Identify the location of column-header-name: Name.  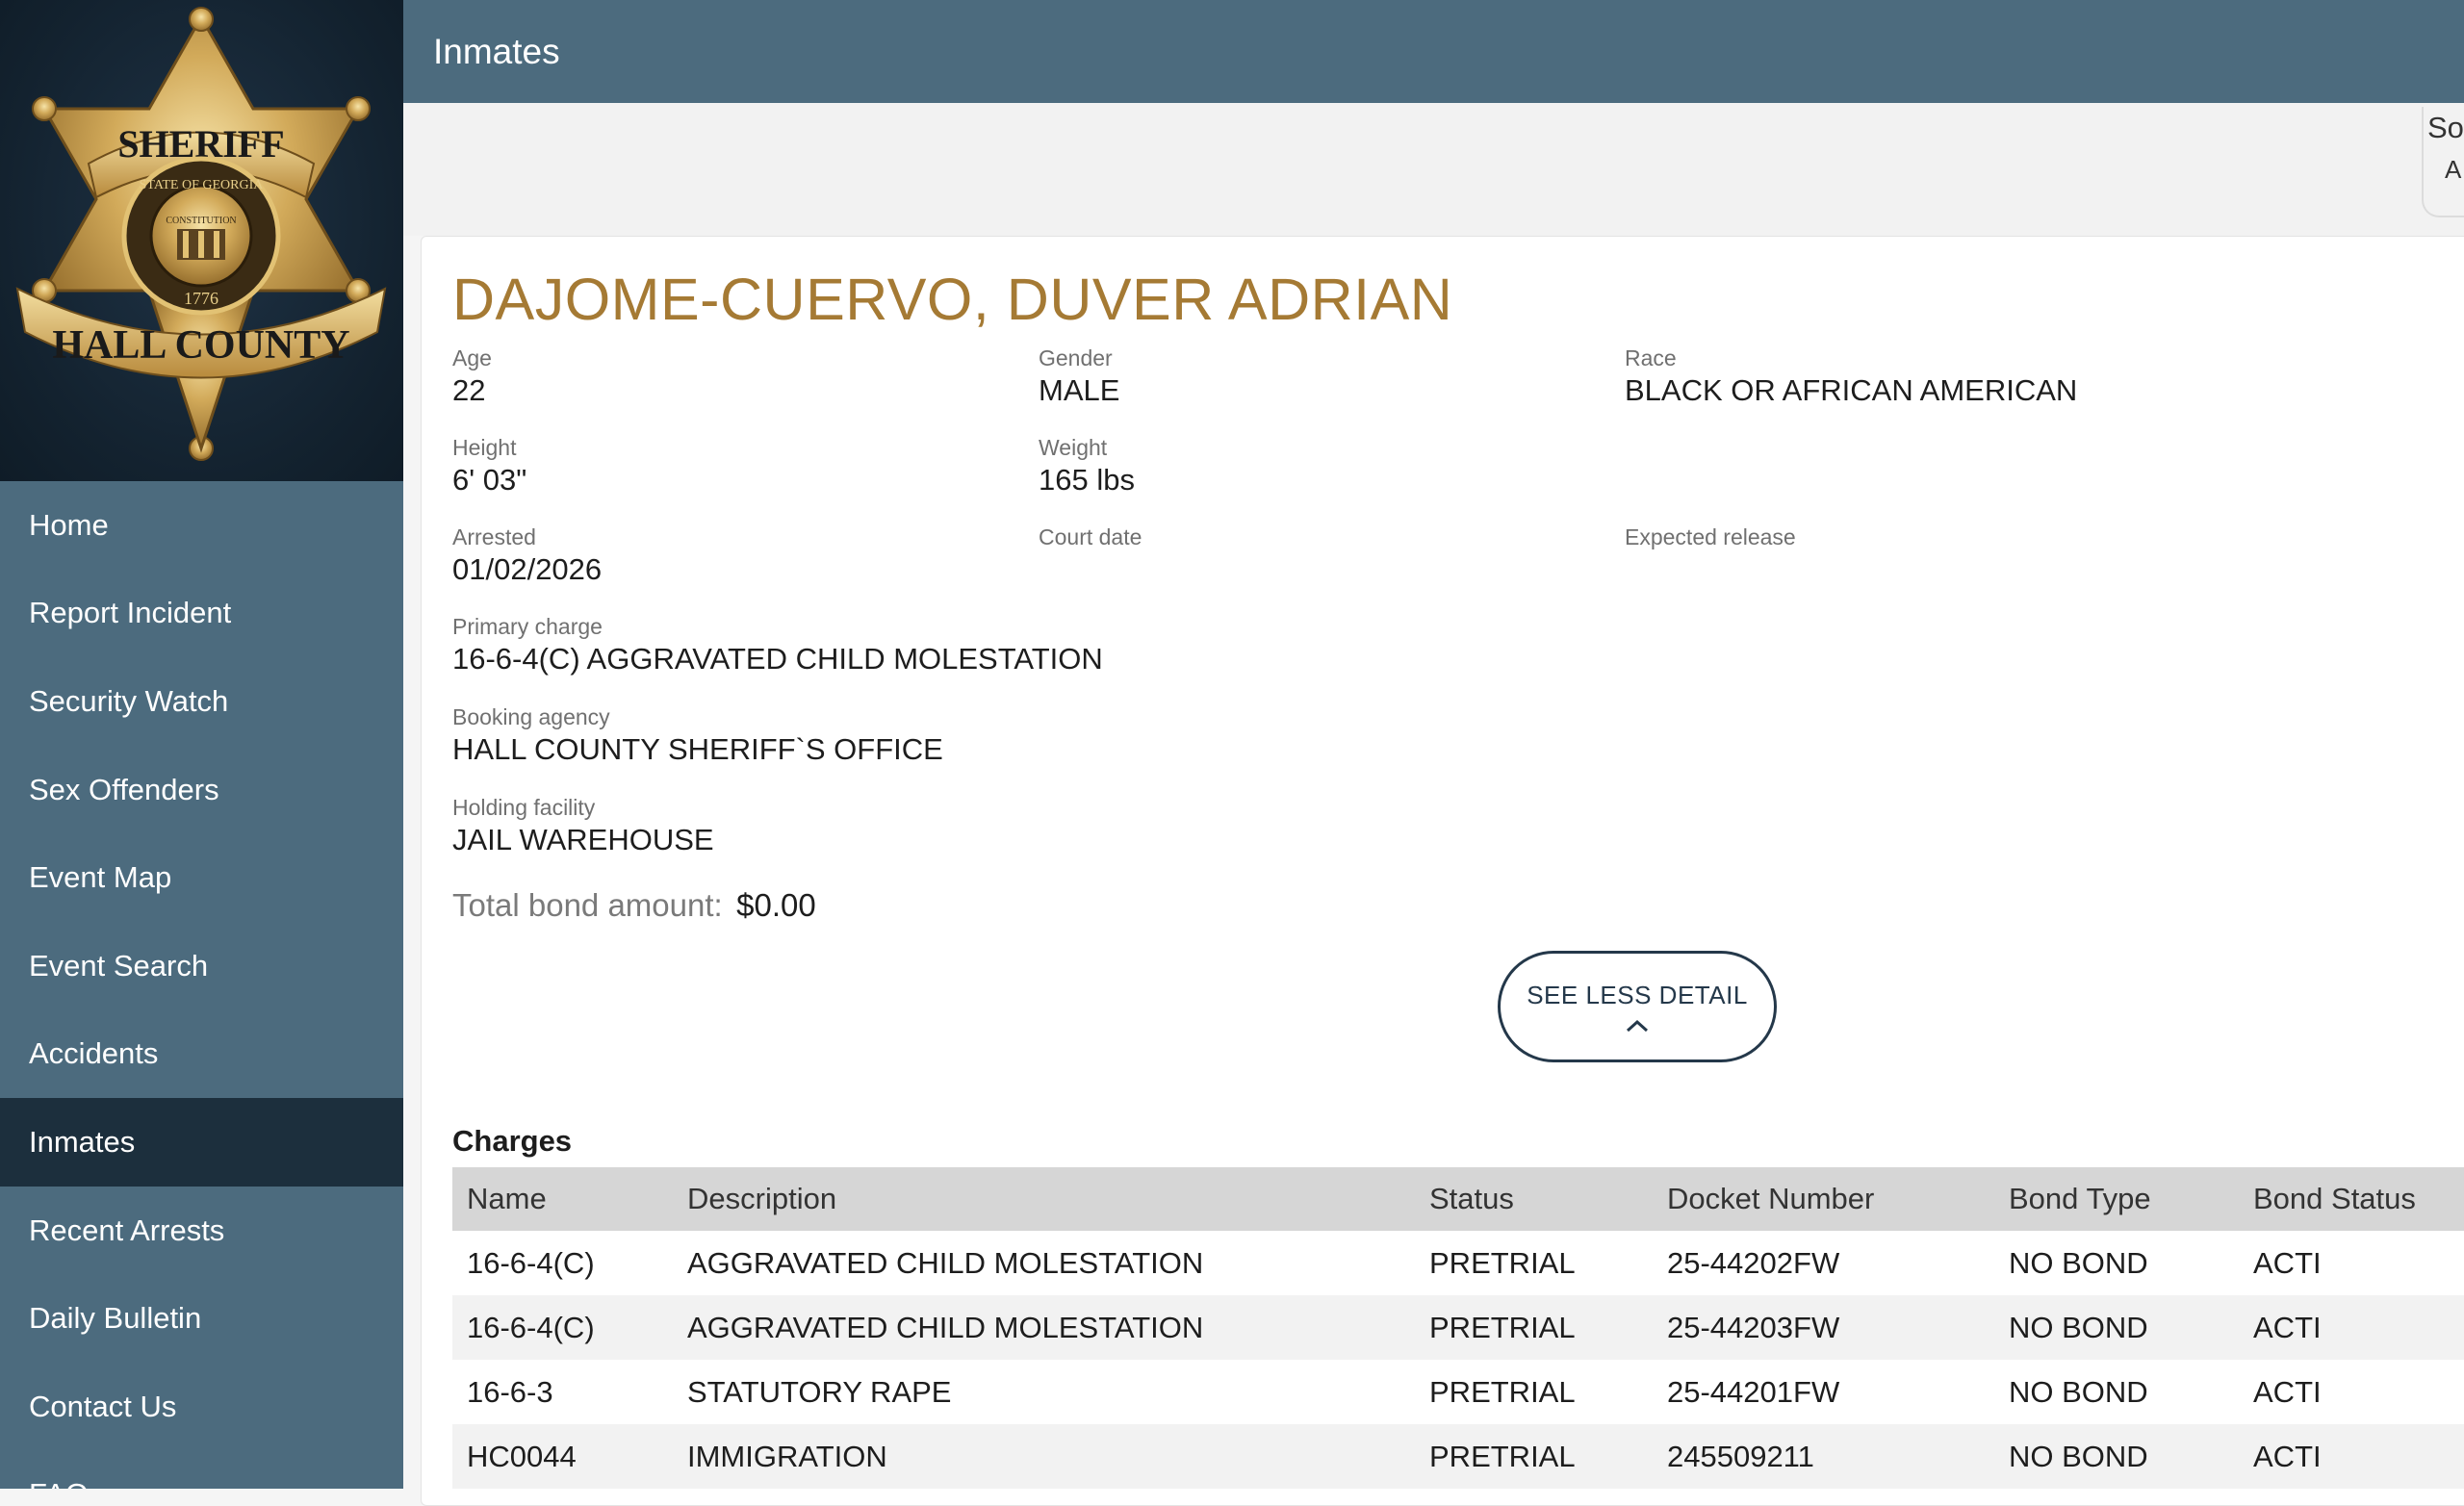
(562, 1199).